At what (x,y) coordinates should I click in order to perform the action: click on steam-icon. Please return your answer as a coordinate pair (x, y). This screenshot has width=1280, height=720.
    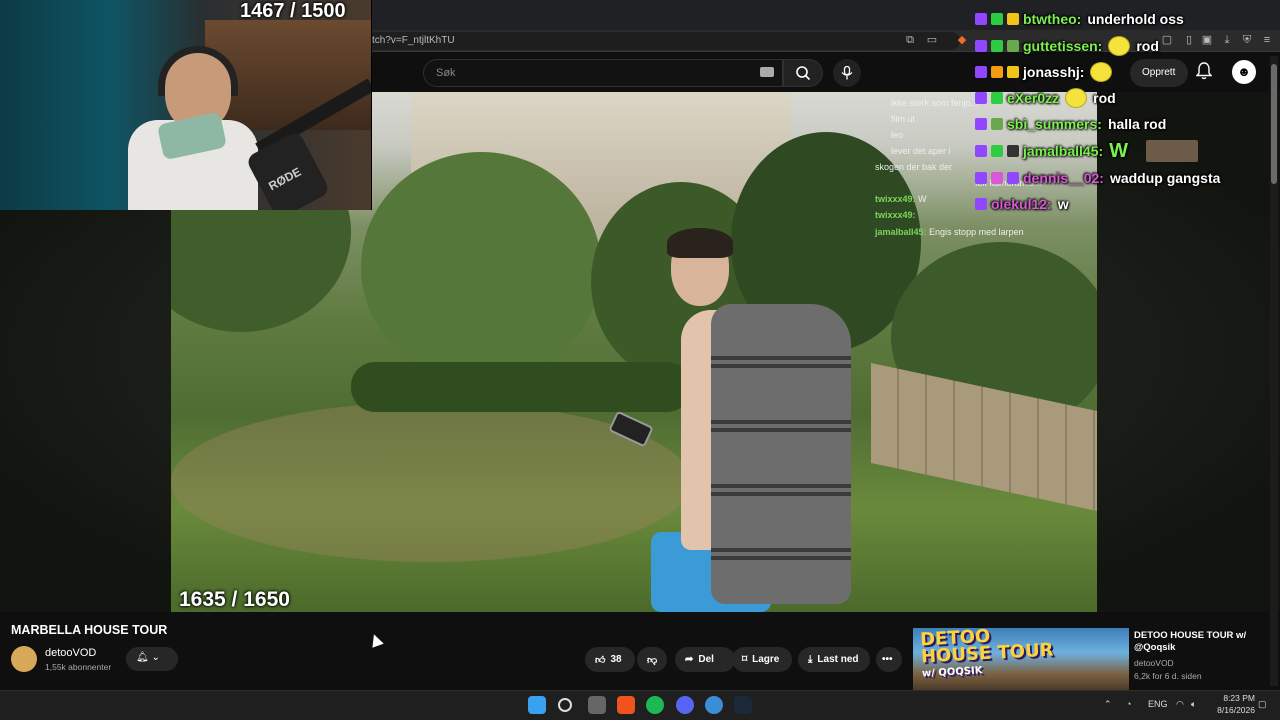
    Looking at the image, I should click on (743, 705).